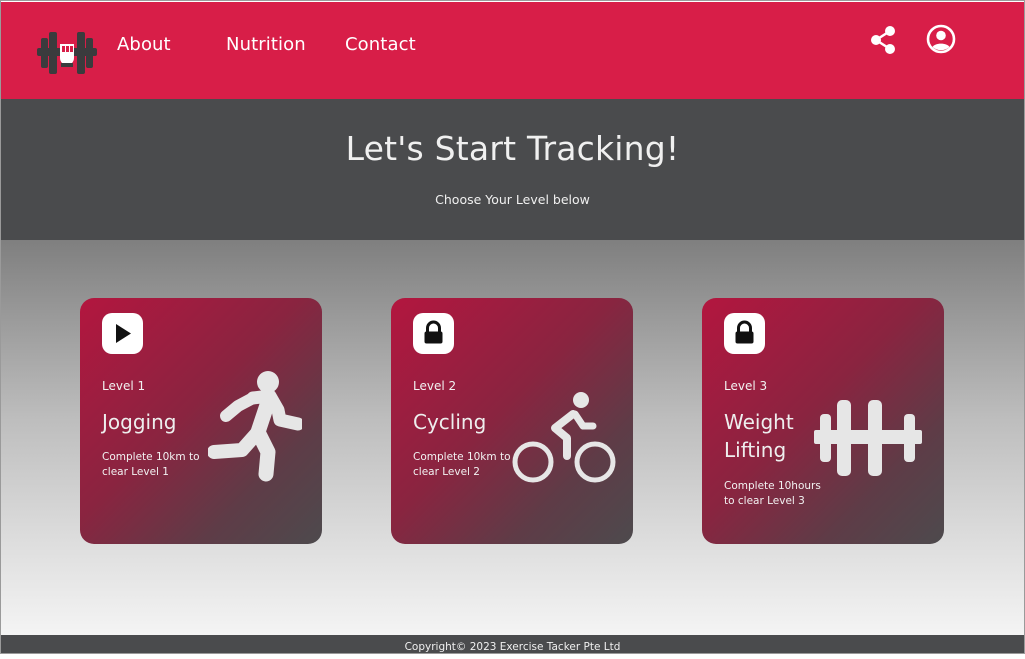  What do you see at coordinates (435, 386) in the screenshot?
I see `card-level-label: Level 2` at bounding box center [435, 386].